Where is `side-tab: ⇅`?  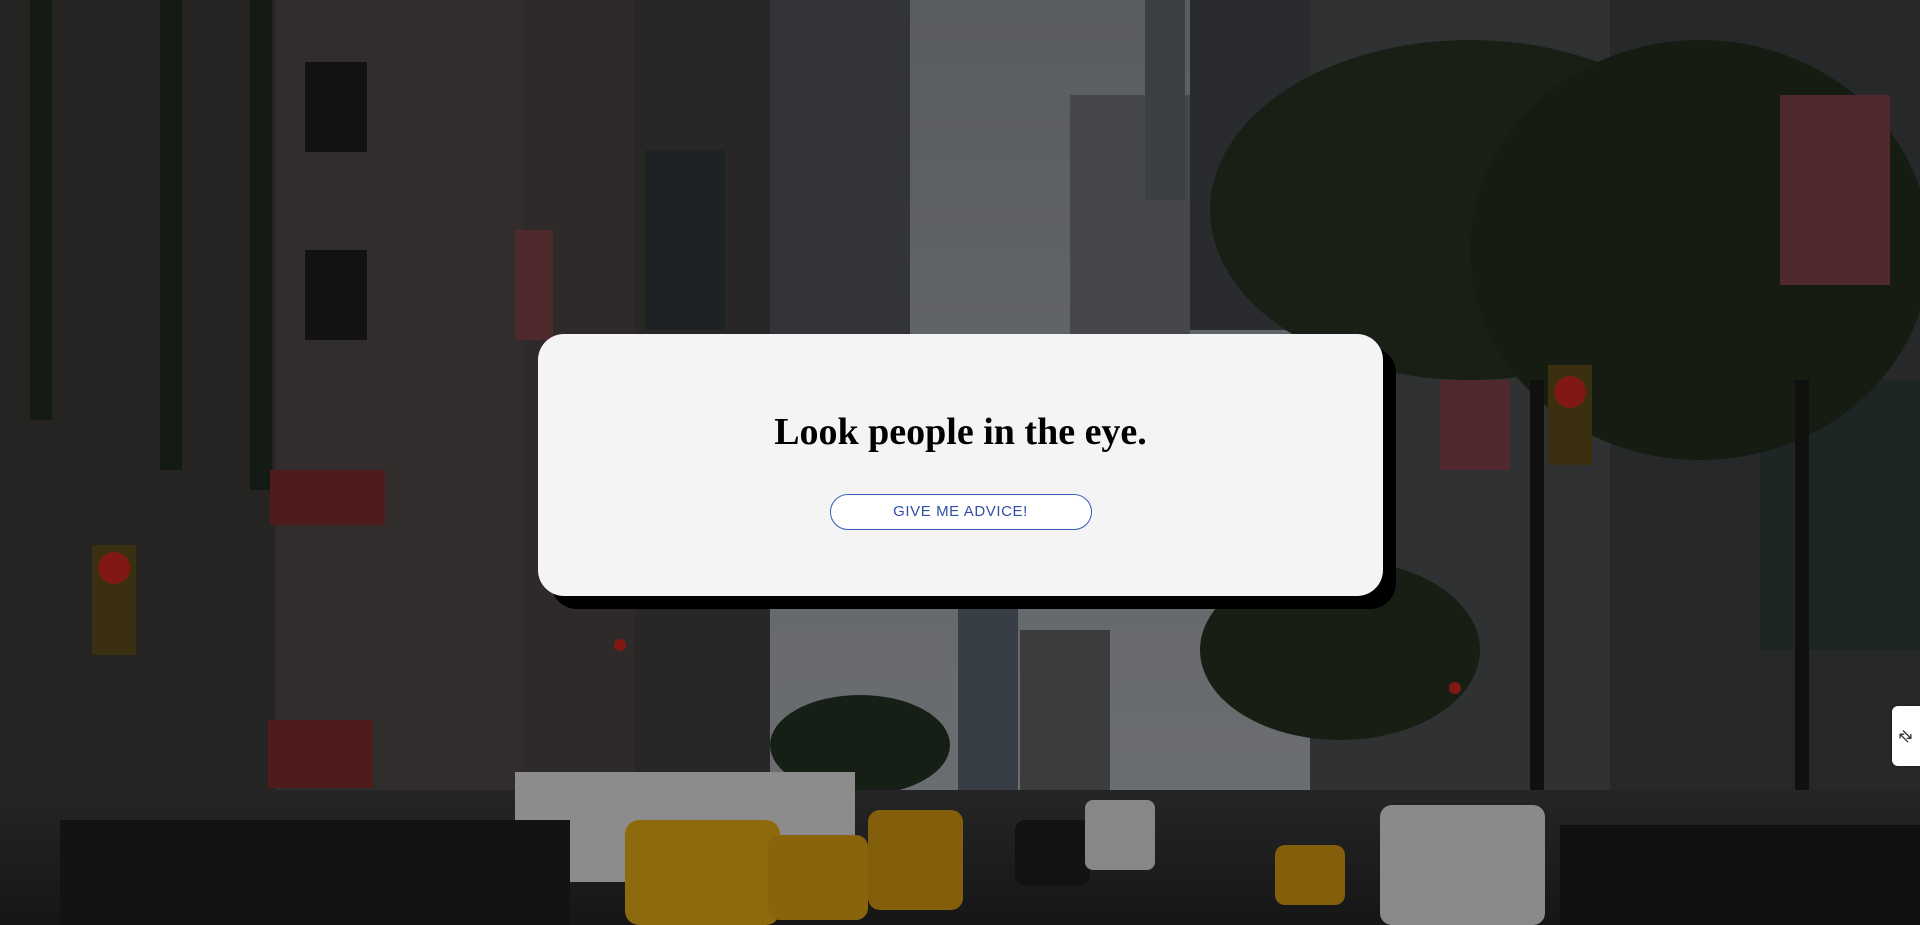
side-tab: ⇅ is located at coordinates (1906, 736).